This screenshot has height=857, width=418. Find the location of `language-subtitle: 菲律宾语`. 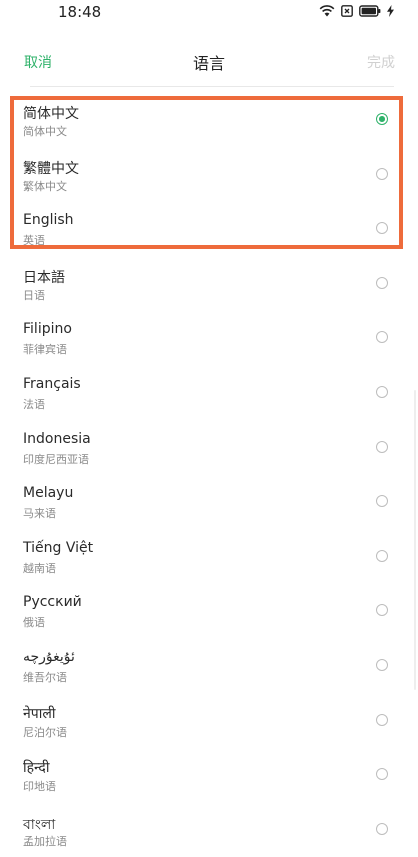

language-subtitle: 菲律宾语 is located at coordinates (45, 350).